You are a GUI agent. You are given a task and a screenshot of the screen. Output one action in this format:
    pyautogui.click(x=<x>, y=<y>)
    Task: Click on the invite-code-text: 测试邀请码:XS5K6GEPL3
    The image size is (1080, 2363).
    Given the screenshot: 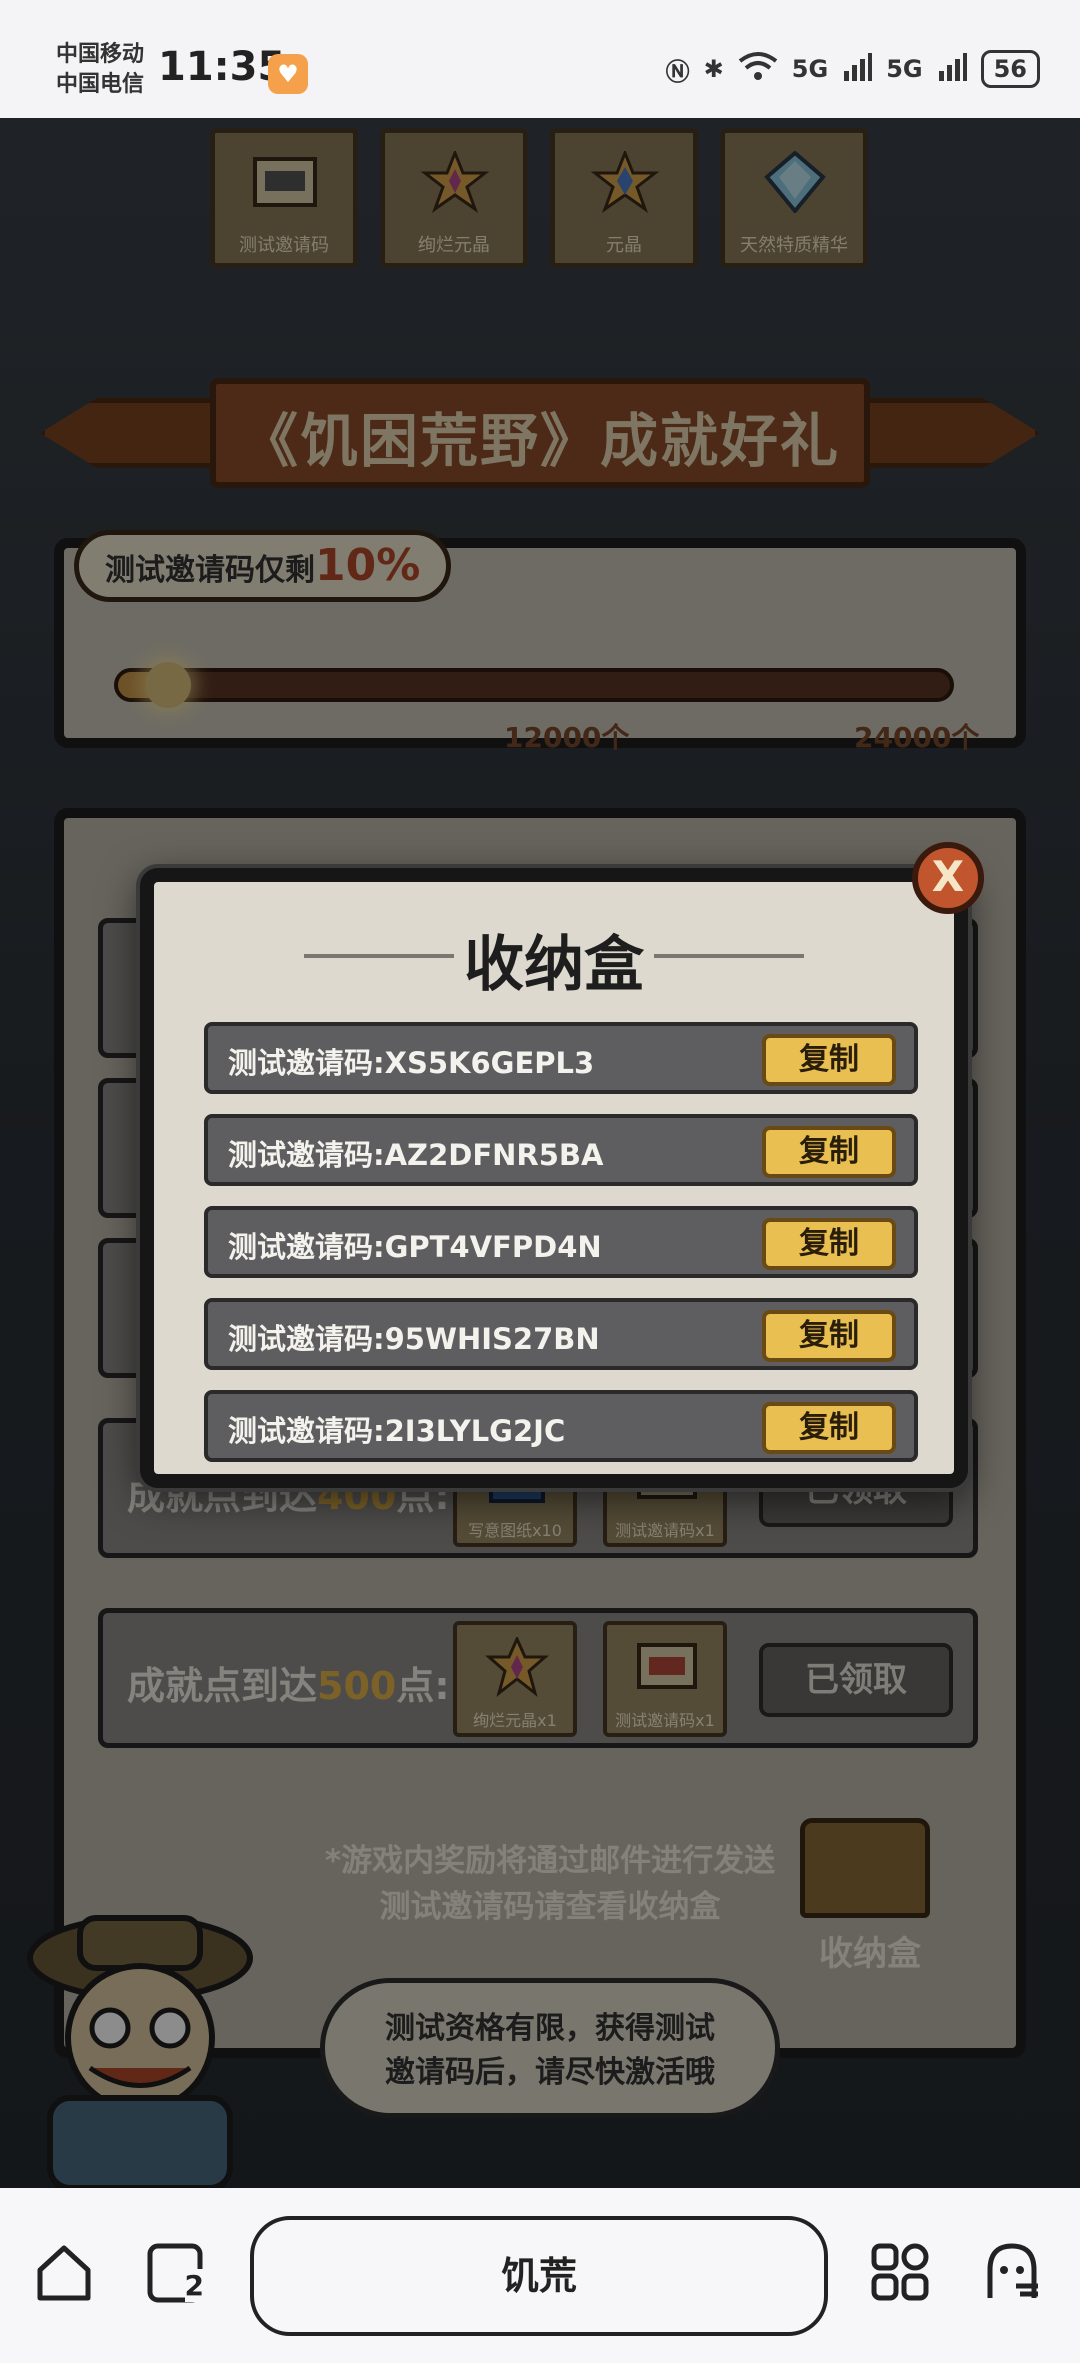 What is the action you would take?
    pyautogui.click(x=411, y=1063)
    